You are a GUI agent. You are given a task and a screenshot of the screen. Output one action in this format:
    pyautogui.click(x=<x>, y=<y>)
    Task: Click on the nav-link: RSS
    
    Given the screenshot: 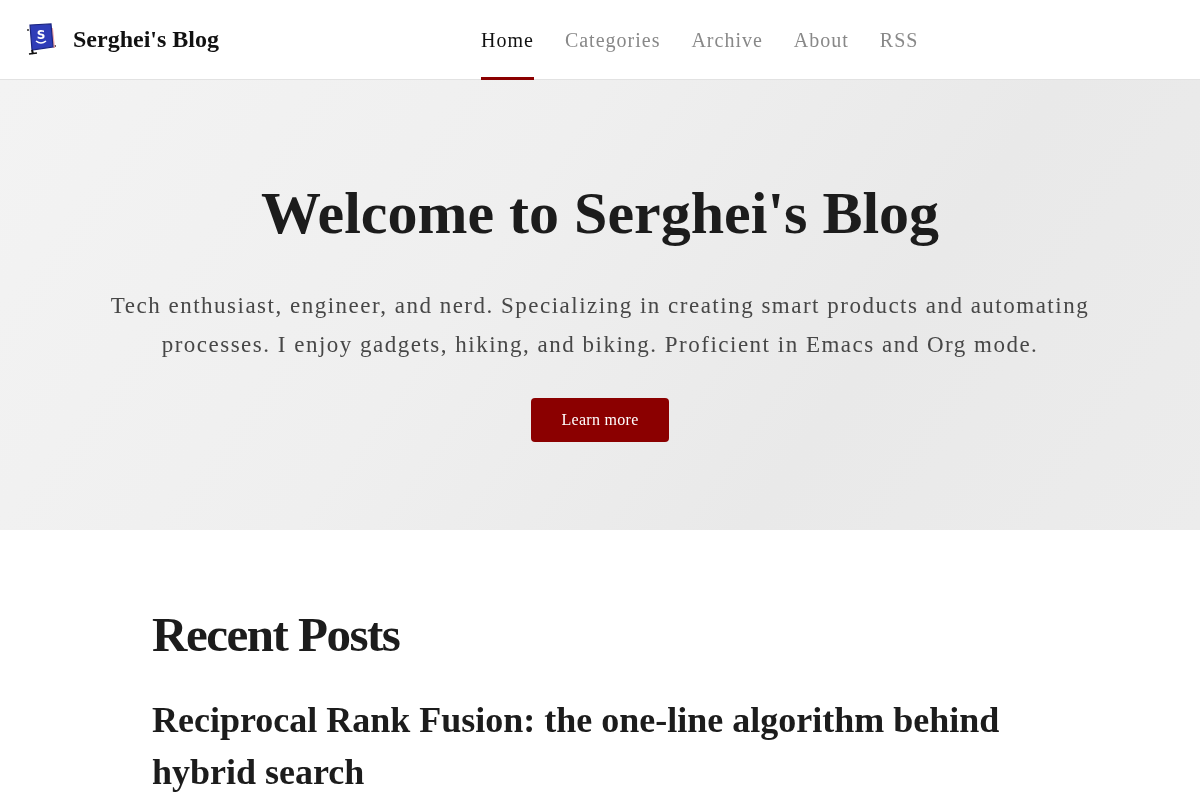 What is the action you would take?
    pyautogui.click(x=899, y=40)
    